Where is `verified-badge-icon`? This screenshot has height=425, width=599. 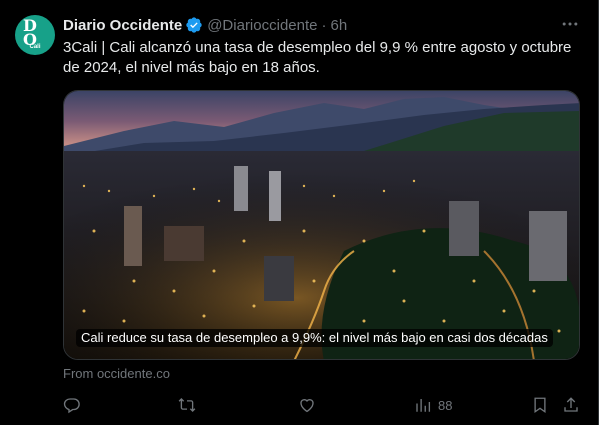 verified-badge-icon is located at coordinates (194, 25).